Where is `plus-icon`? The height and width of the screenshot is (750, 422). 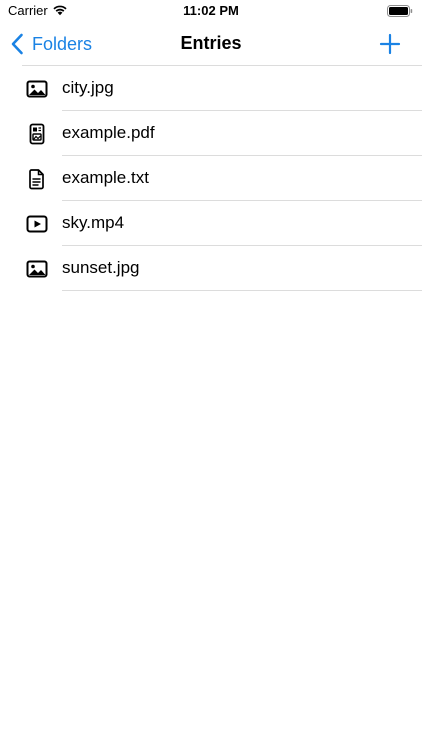 plus-icon is located at coordinates (390, 44).